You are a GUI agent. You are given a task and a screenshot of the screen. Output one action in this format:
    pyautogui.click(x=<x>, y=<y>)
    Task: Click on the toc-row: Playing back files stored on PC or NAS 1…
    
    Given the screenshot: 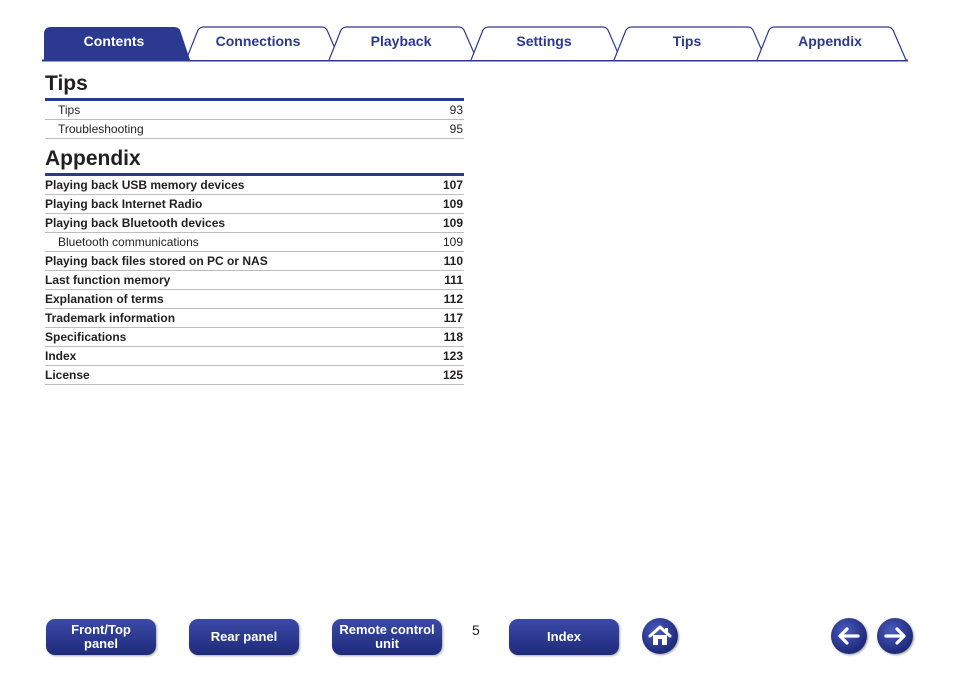 What is the action you would take?
    pyautogui.click(x=254, y=261)
    